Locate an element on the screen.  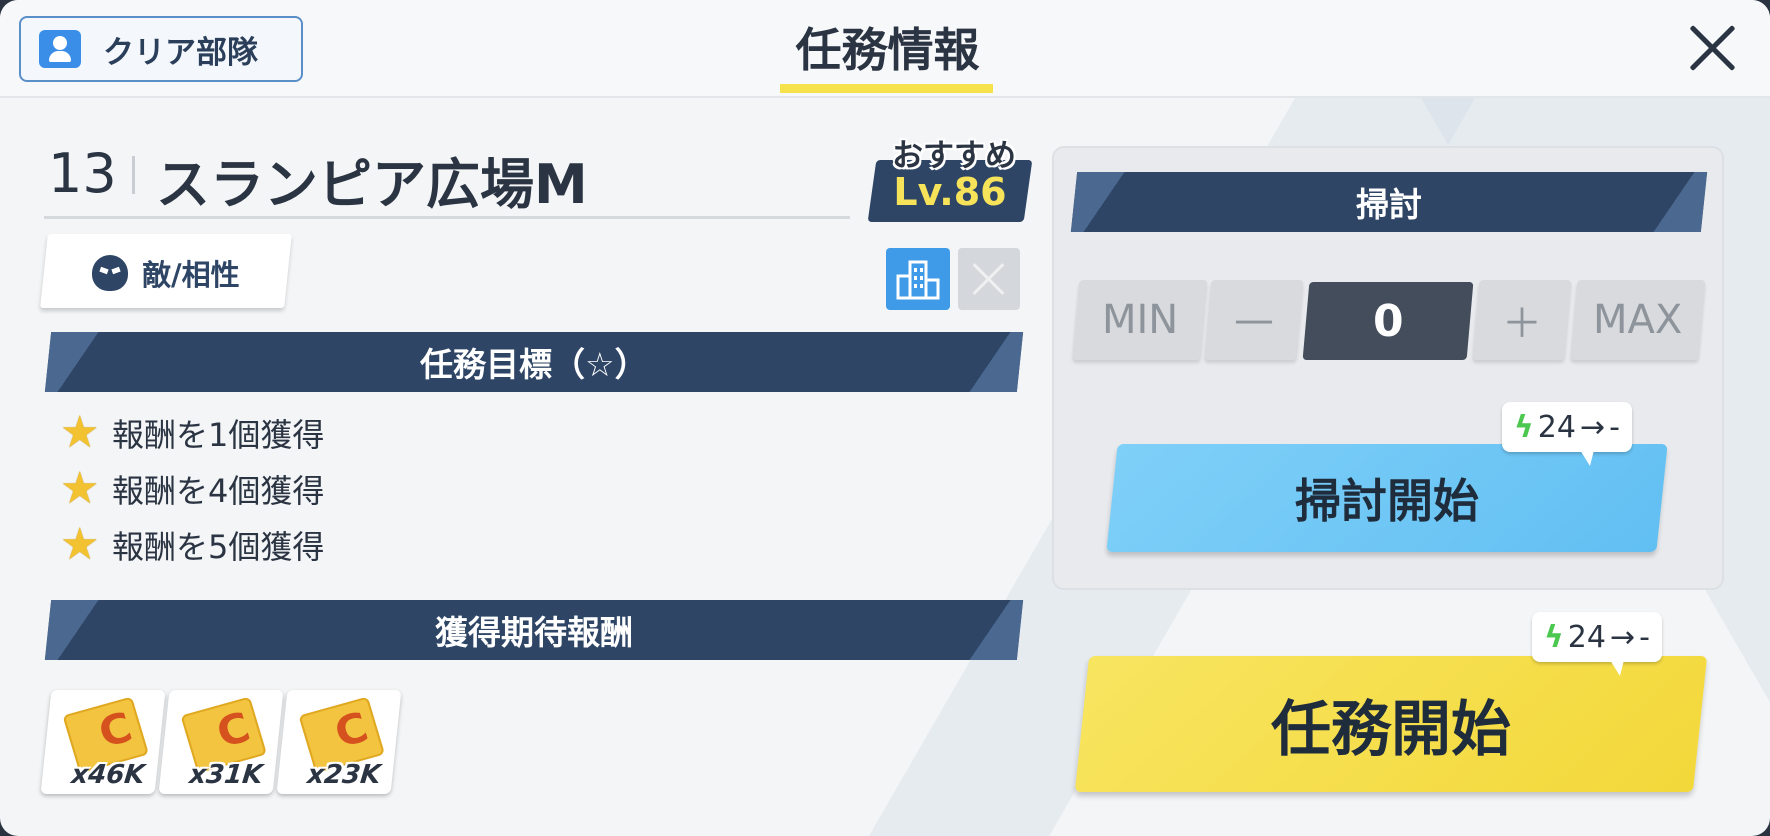
user-icon is located at coordinates (60, 49).